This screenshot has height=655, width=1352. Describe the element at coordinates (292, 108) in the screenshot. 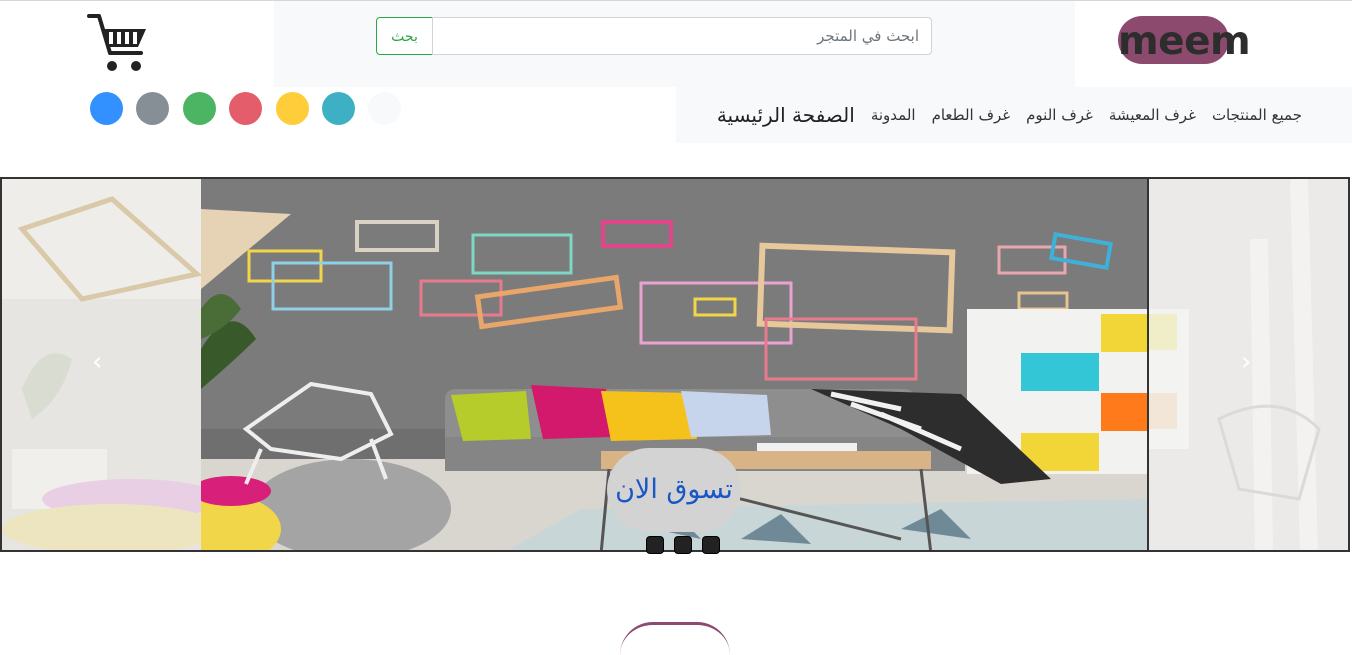

I see `swatch-yellow` at that location.